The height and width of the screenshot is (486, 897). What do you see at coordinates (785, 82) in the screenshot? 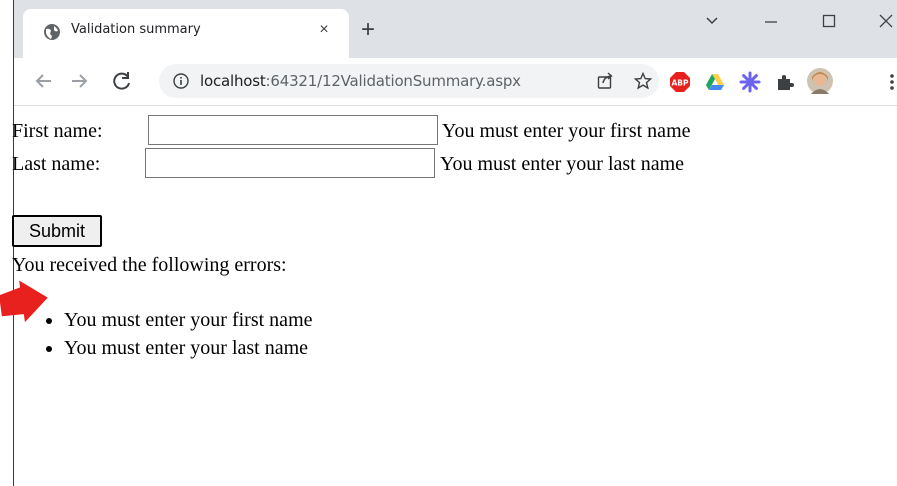
I see `puzzle-icon` at bounding box center [785, 82].